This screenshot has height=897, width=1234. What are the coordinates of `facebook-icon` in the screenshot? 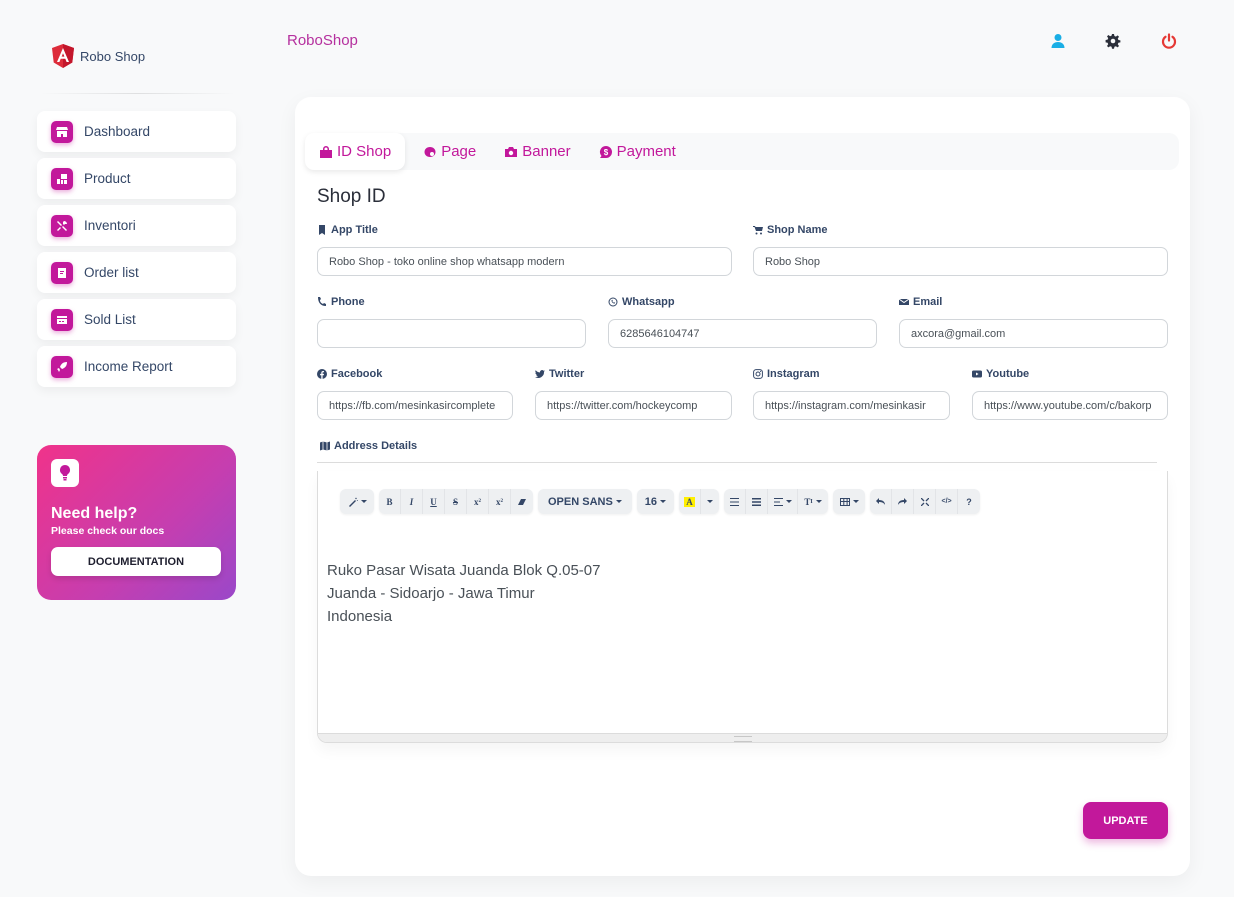 It's located at (322, 374).